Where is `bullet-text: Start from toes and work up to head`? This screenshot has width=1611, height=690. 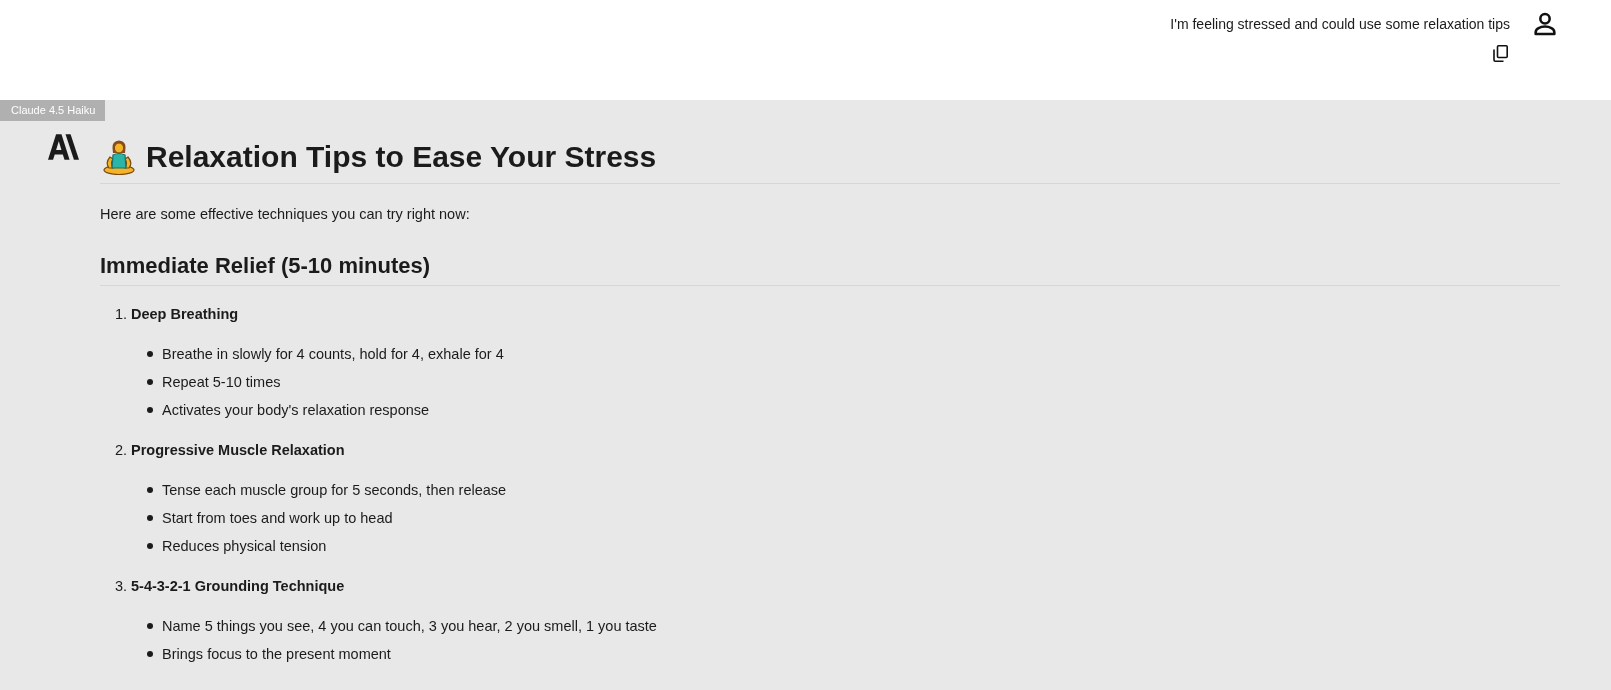
bullet-text: Start from toes and work up to head is located at coordinates (277, 518).